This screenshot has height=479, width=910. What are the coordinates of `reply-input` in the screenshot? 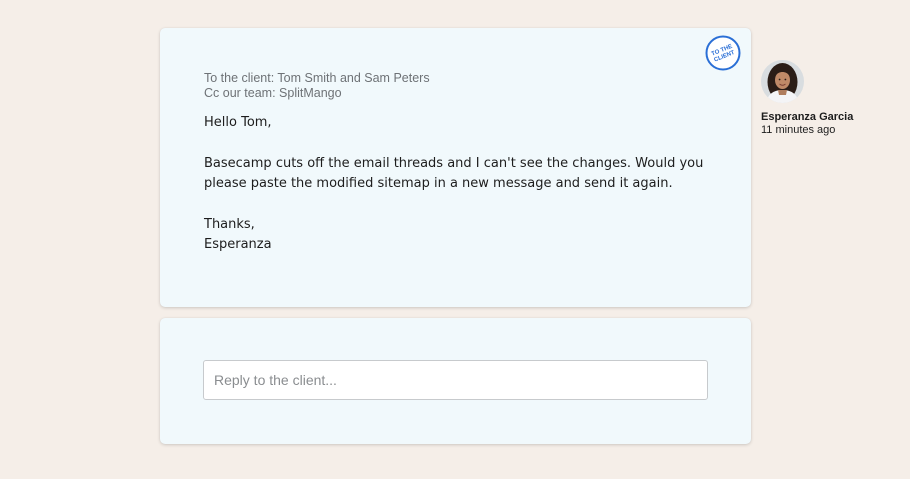 It's located at (455, 380).